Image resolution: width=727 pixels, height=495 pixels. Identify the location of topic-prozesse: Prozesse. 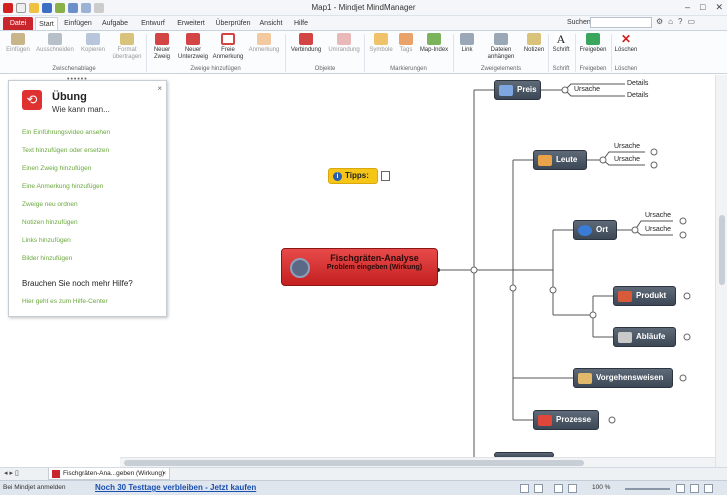
(566, 420).